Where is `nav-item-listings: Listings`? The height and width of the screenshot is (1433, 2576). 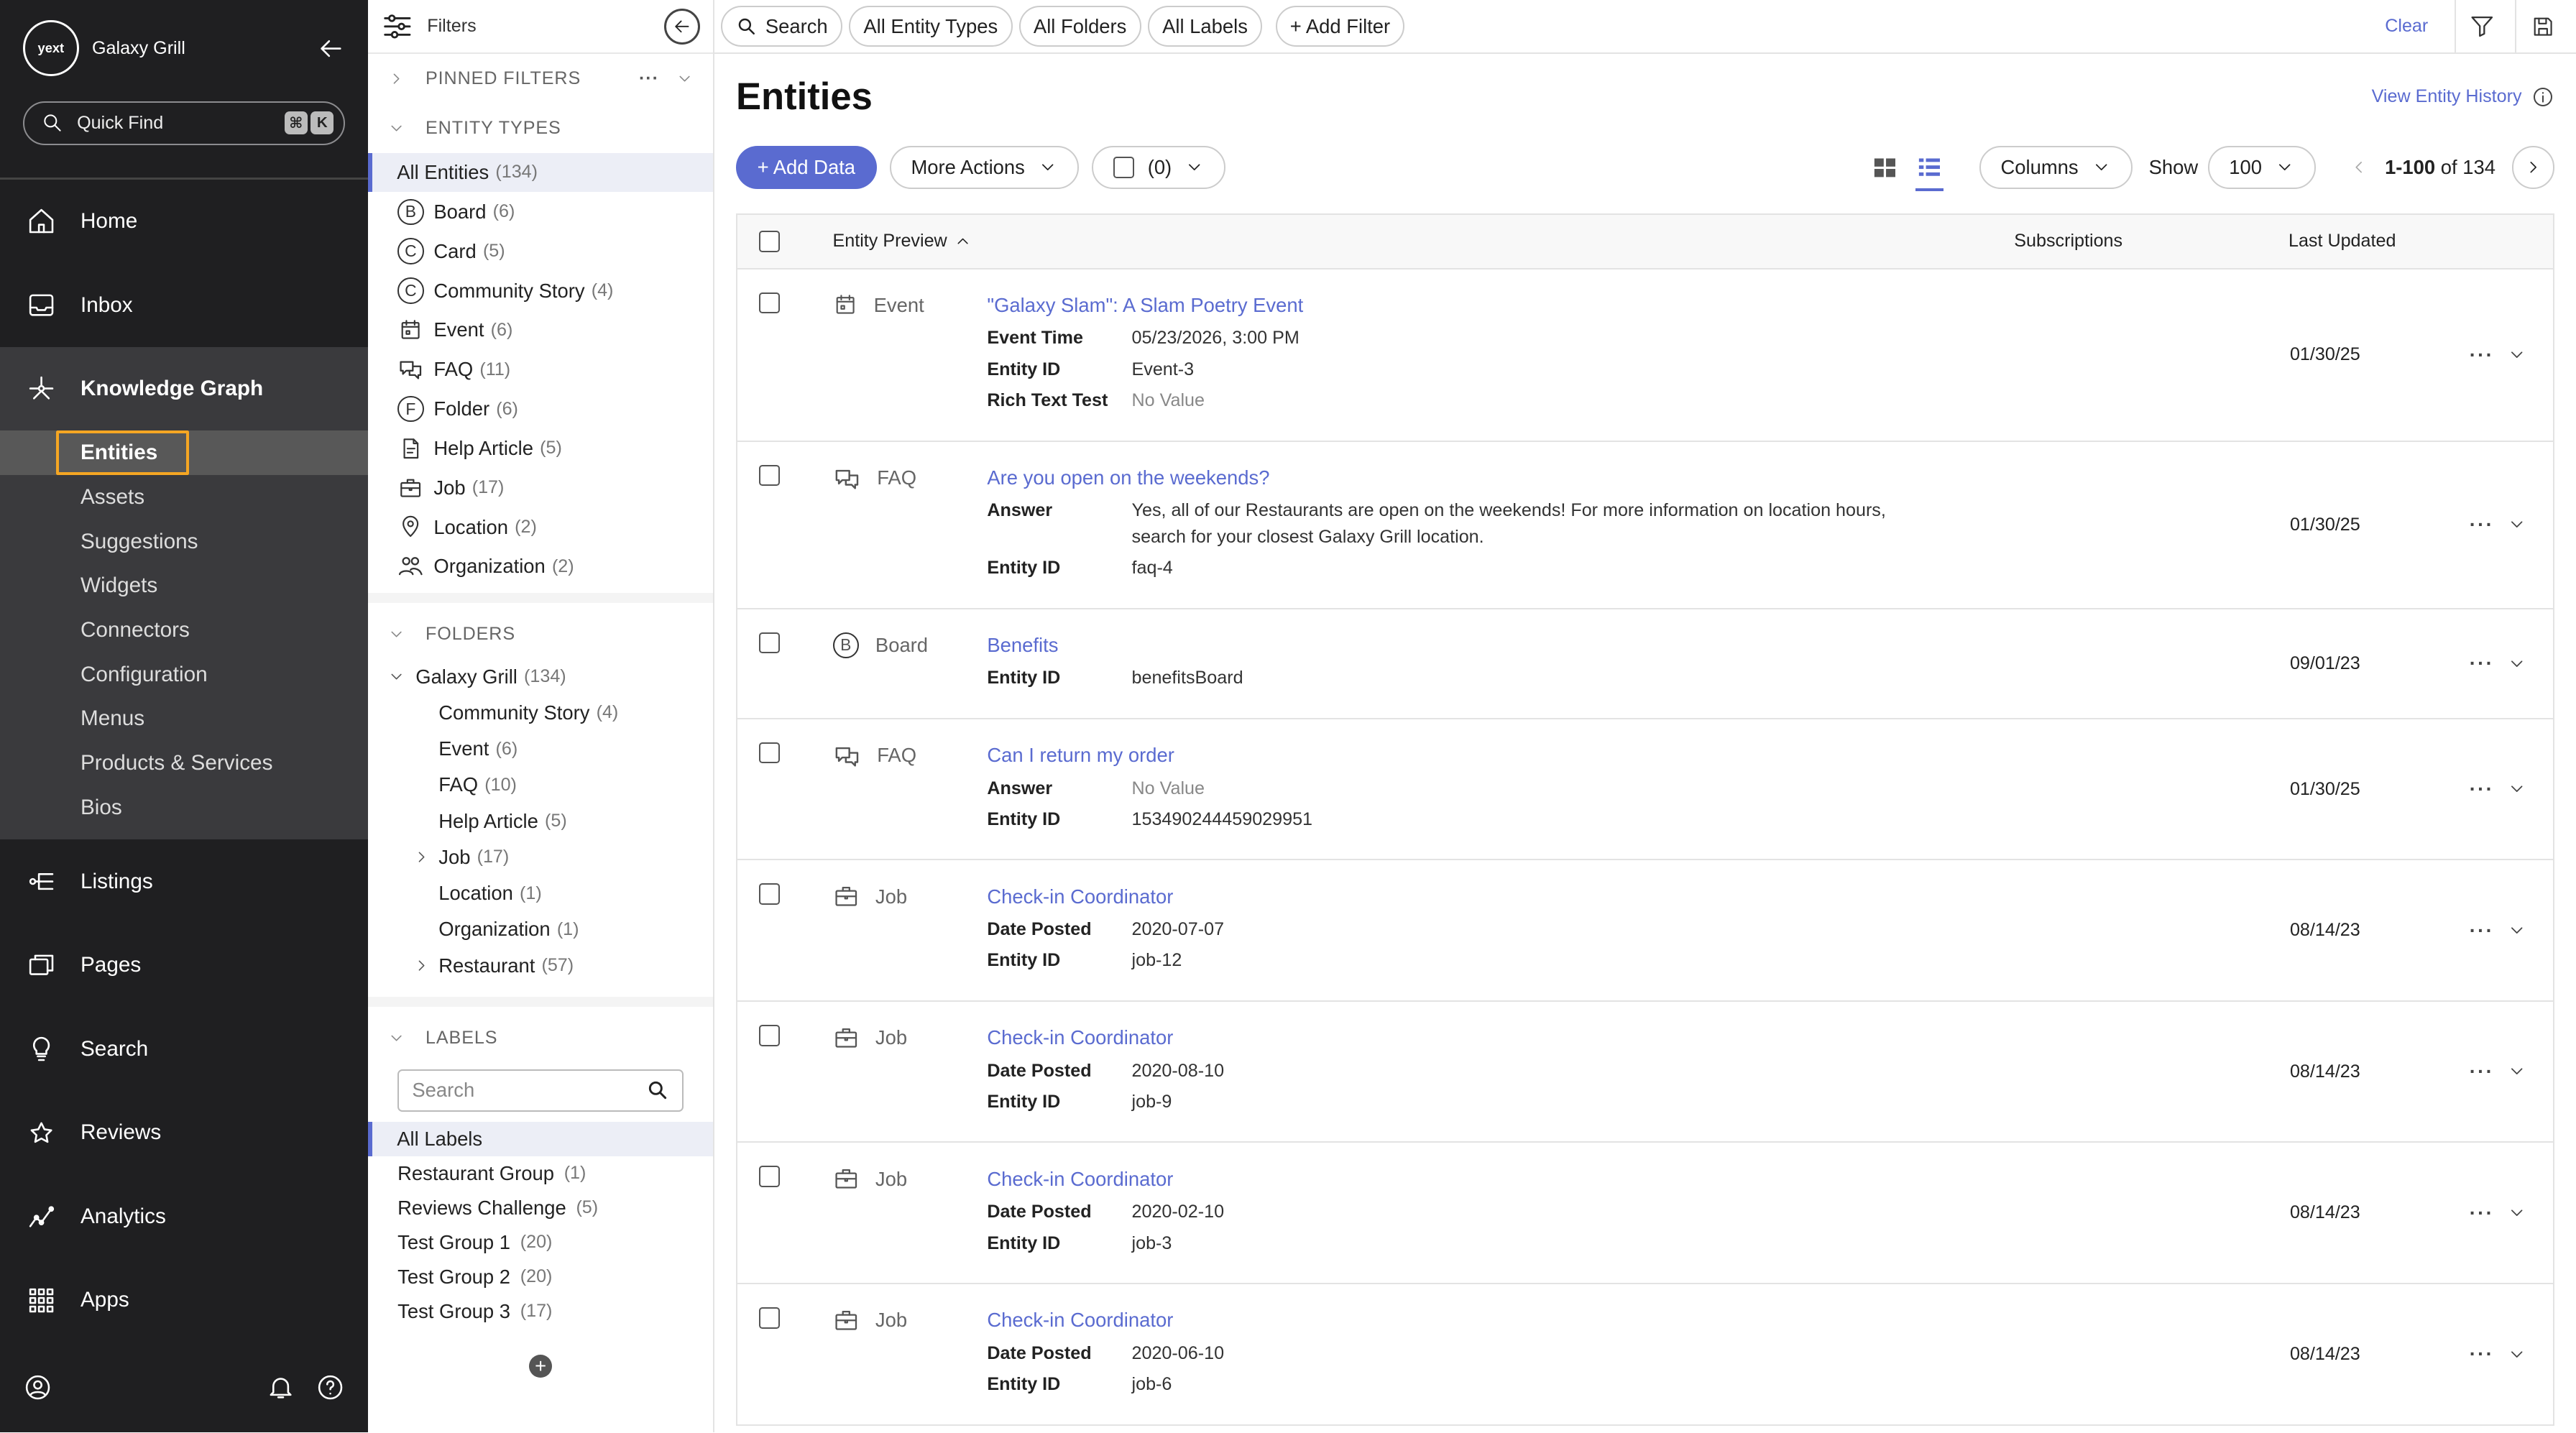
nav-item-listings: Listings is located at coordinates (184, 881).